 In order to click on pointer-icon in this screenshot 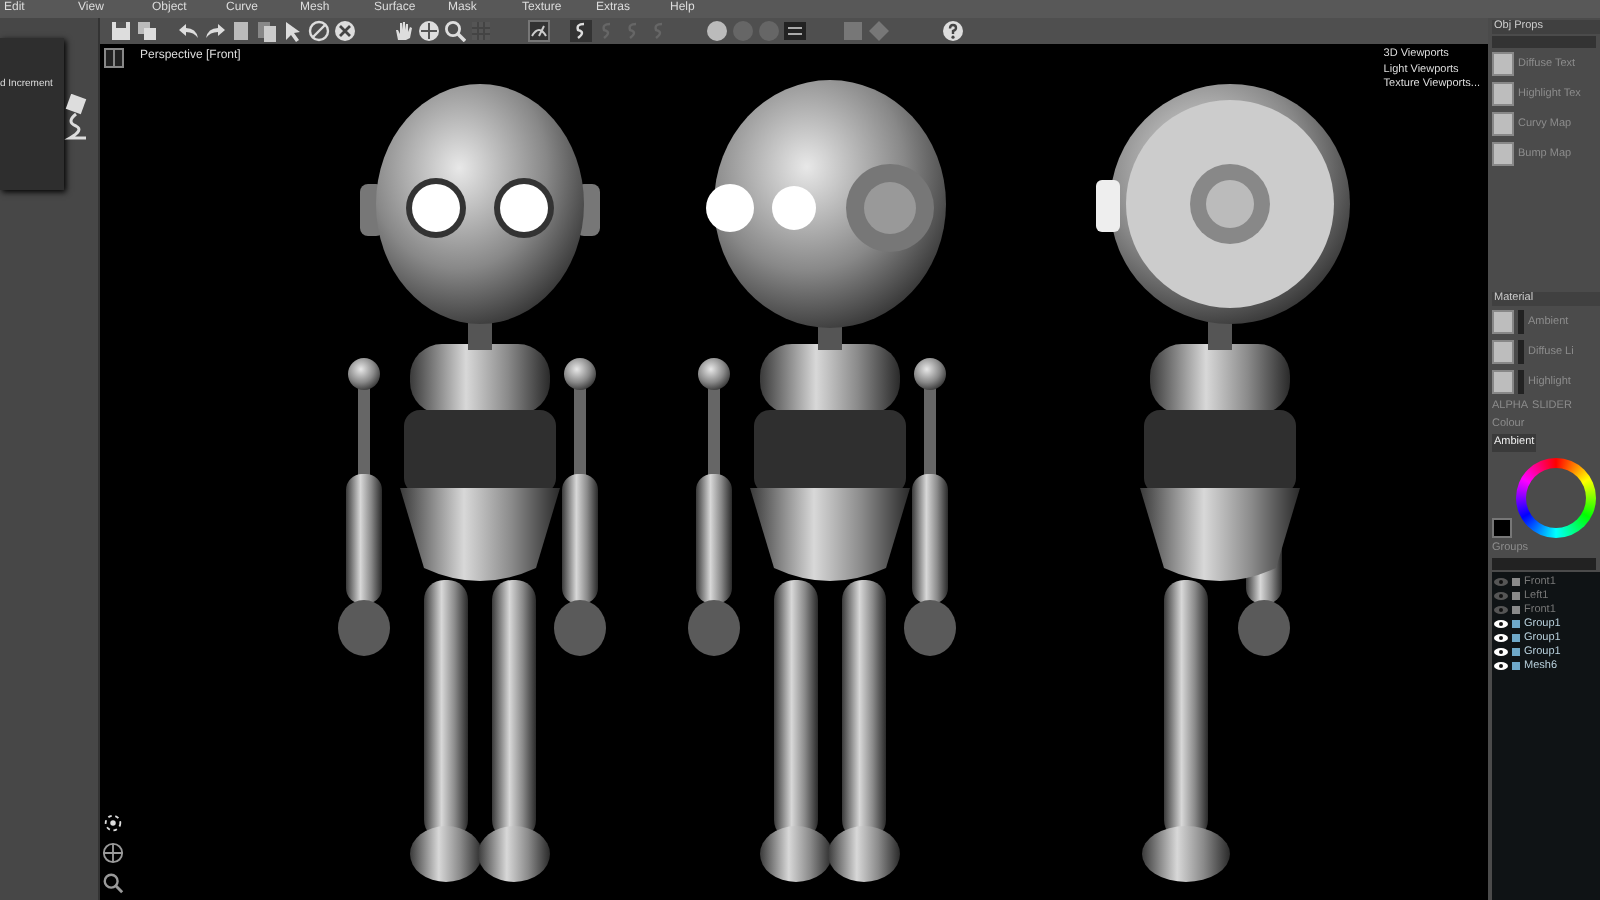, I will do `click(293, 31)`.